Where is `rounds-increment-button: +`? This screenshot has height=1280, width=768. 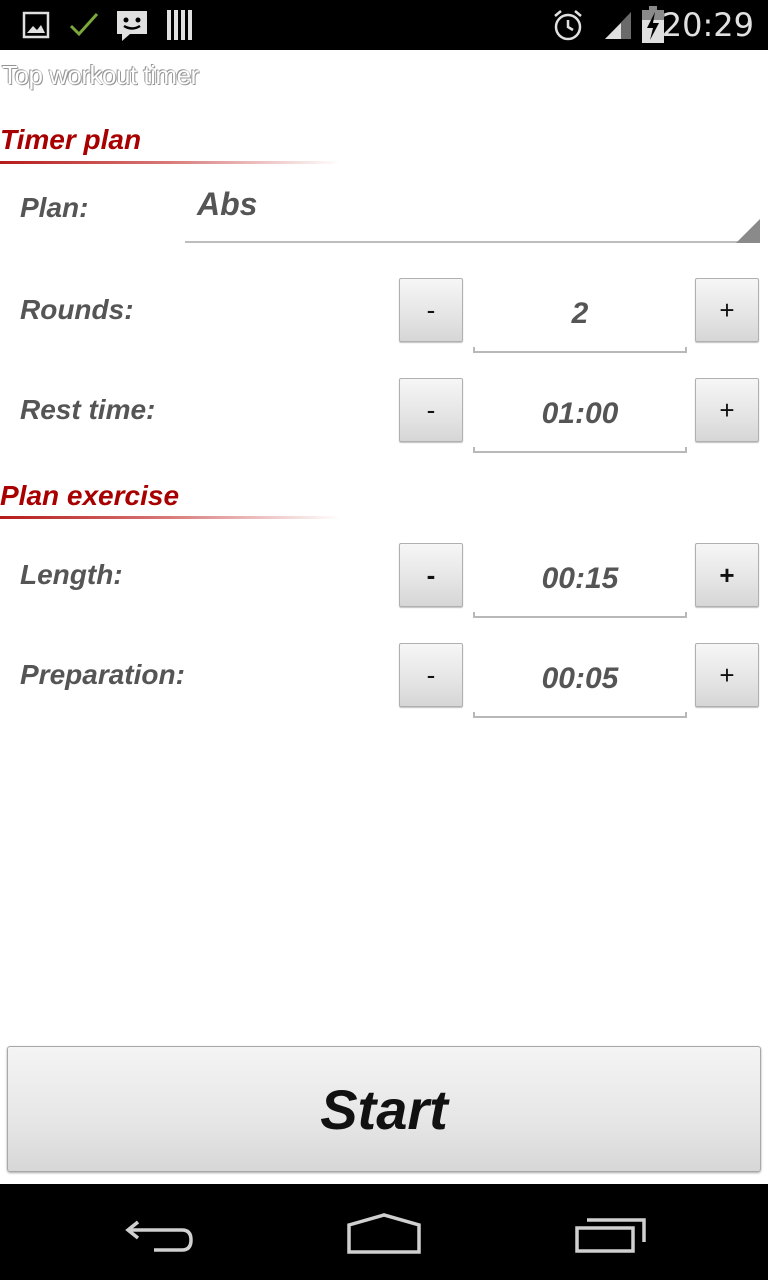
rounds-increment-button: + is located at coordinates (727, 310).